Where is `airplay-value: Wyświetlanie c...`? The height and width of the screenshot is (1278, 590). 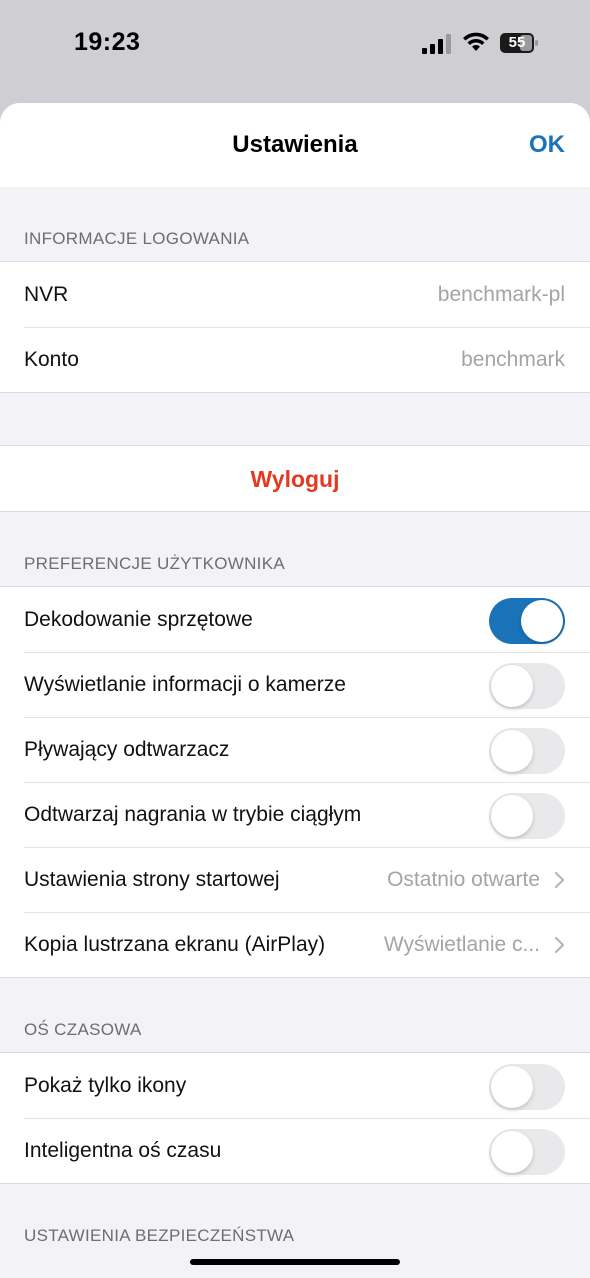
airplay-value: Wyświetlanie c... is located at coordinates (461, 944).